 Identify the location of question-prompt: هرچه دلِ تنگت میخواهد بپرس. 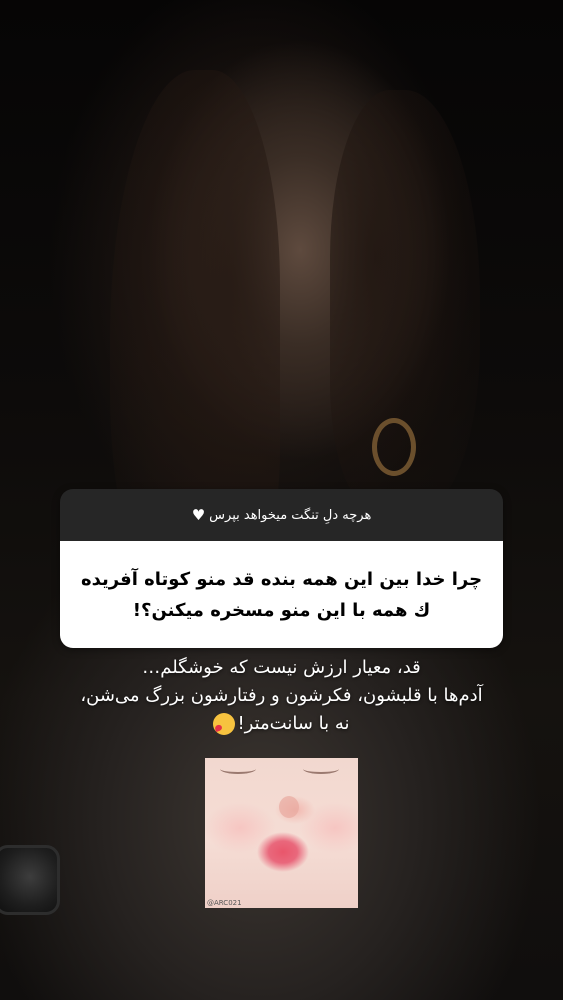
(290, 515).